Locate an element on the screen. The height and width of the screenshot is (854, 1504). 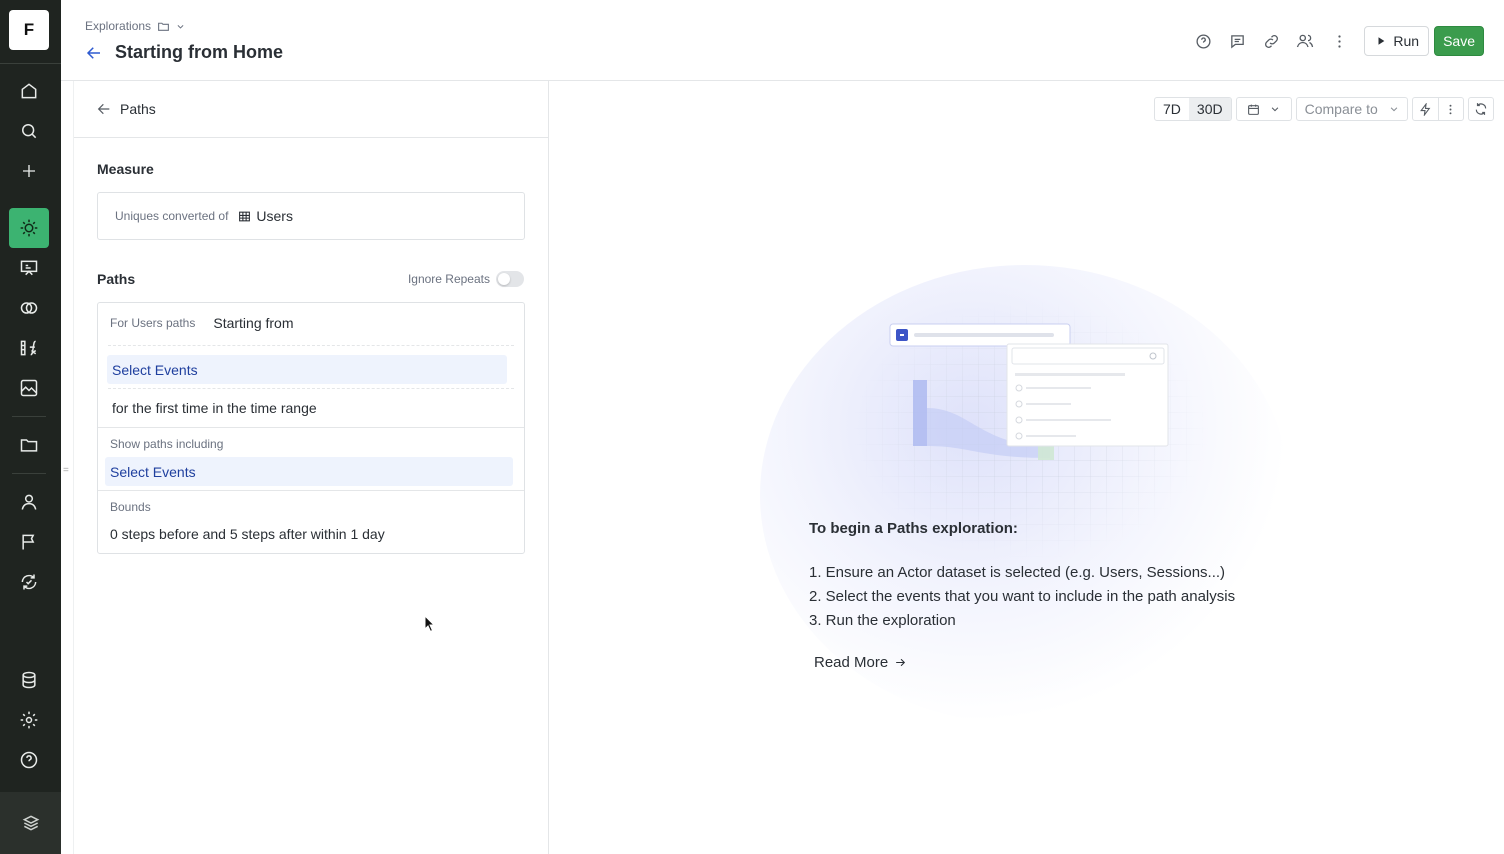
lightbulb-icon is located at coordinates (29, 228).